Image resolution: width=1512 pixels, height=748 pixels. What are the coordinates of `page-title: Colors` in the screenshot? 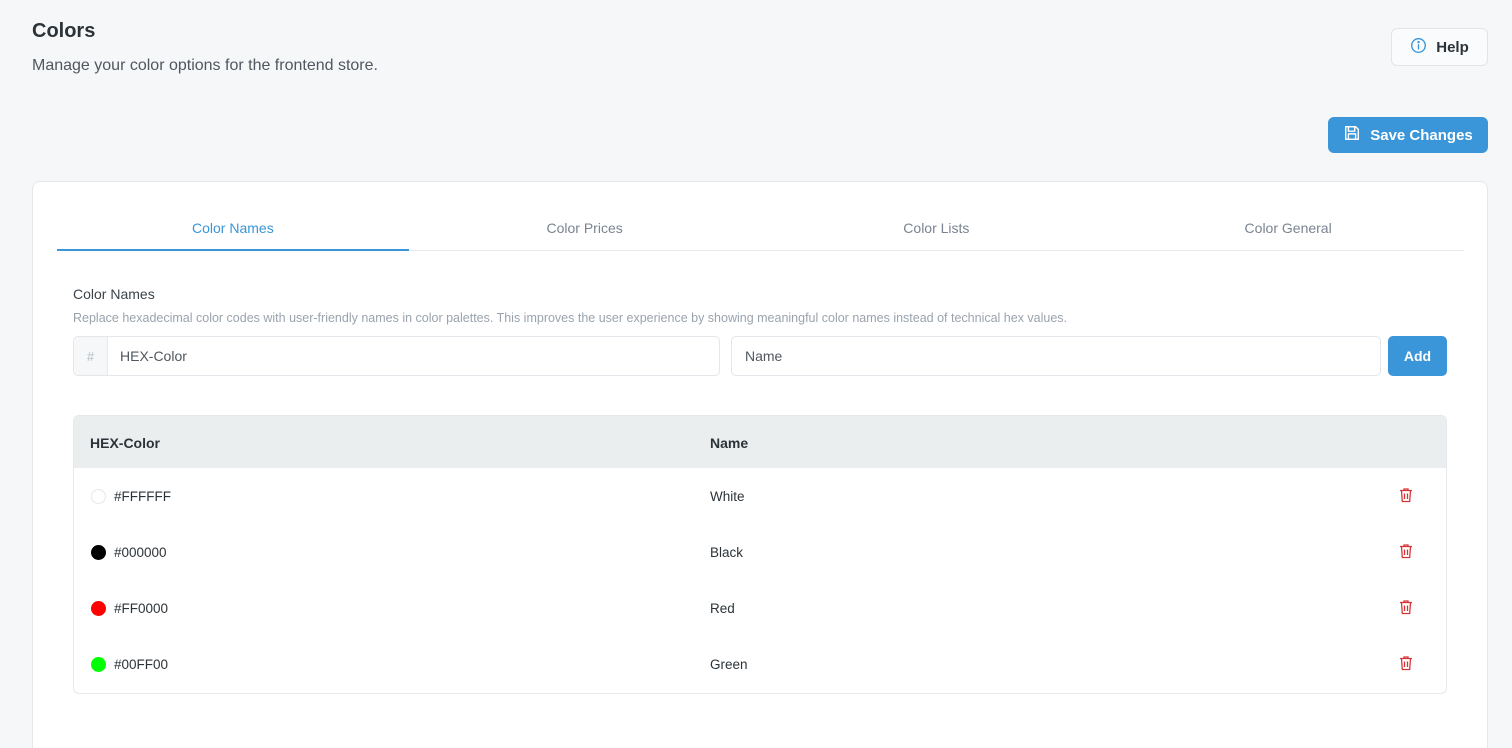 It's located at (64, 31).